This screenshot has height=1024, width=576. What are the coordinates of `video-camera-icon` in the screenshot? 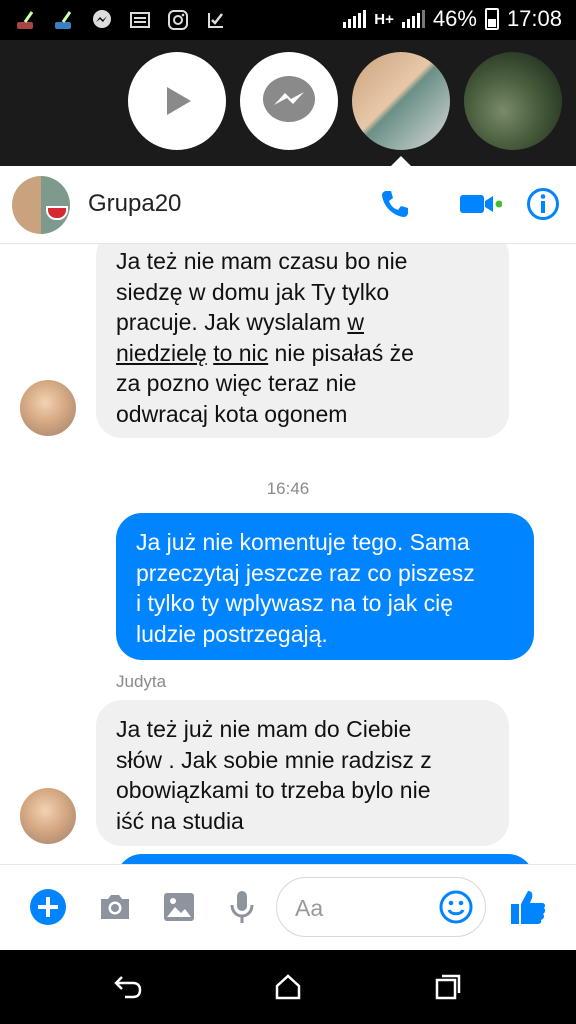 It's located at (480, 204).